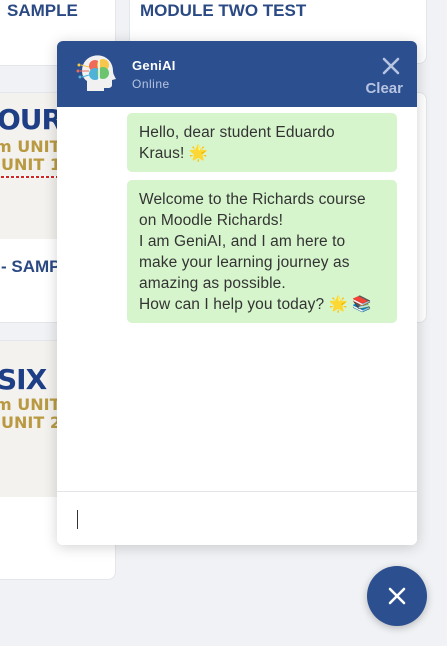 The image size is (447, 646). Describe the element at coordinates (31, 164) in the screenshot. I see `banner-text: UNIT 1` at that location.